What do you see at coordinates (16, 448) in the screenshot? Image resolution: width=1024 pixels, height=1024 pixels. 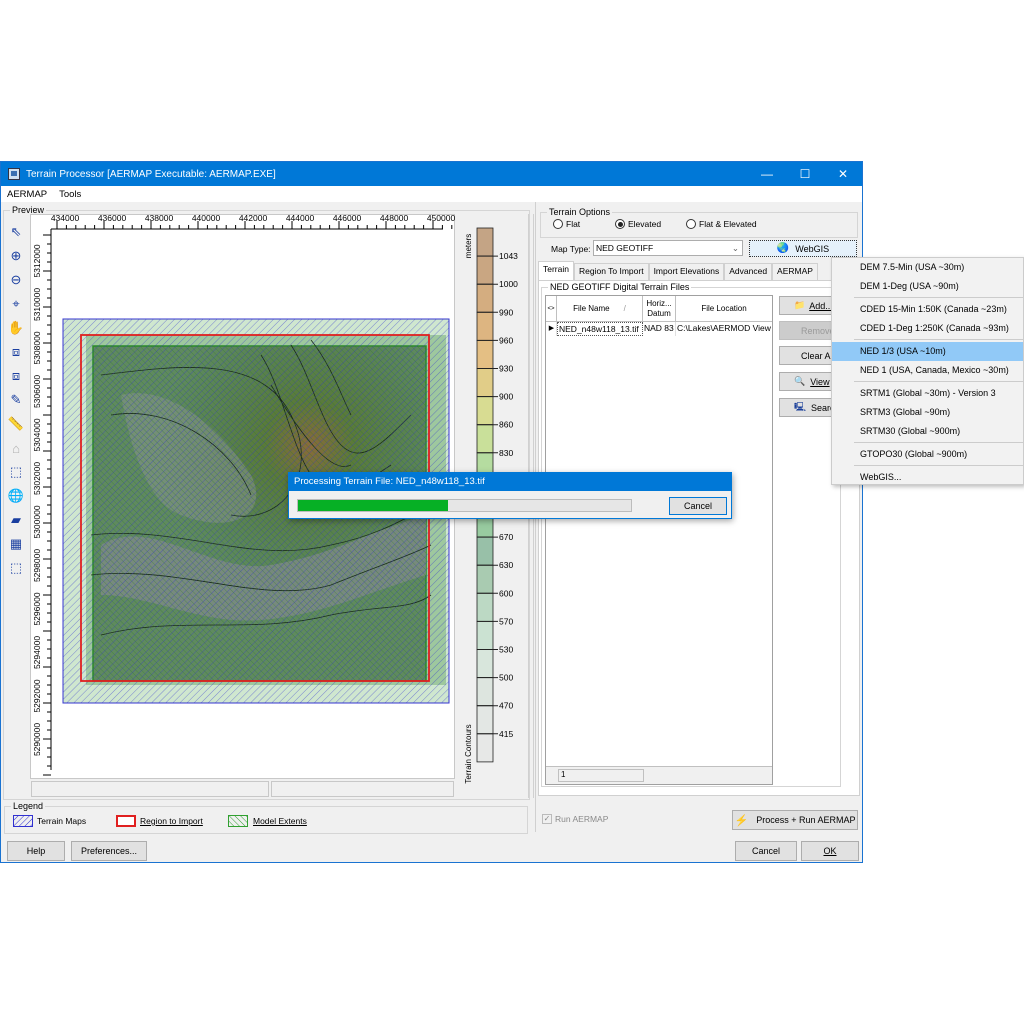 I see `building-icon: ⌂` at bounding box center [16, 448].